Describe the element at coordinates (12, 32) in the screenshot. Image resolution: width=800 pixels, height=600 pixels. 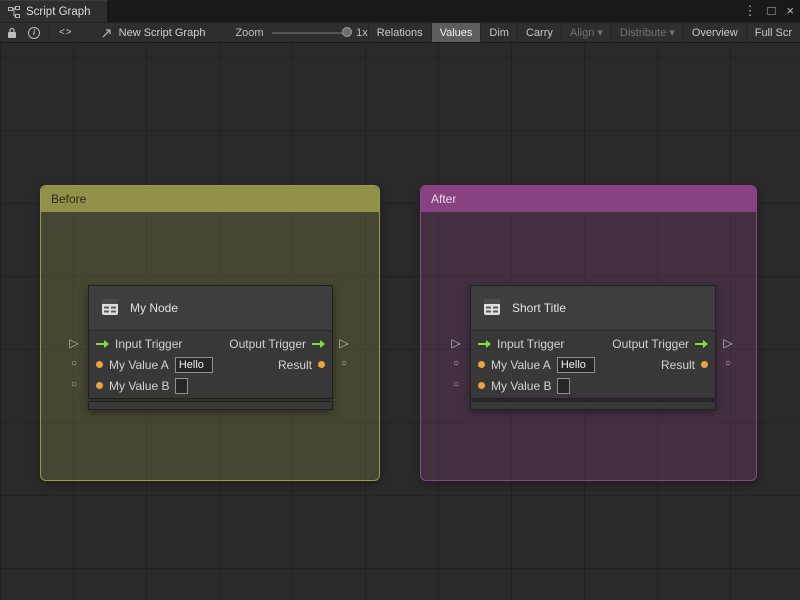
I see `lock-icon` at that location.